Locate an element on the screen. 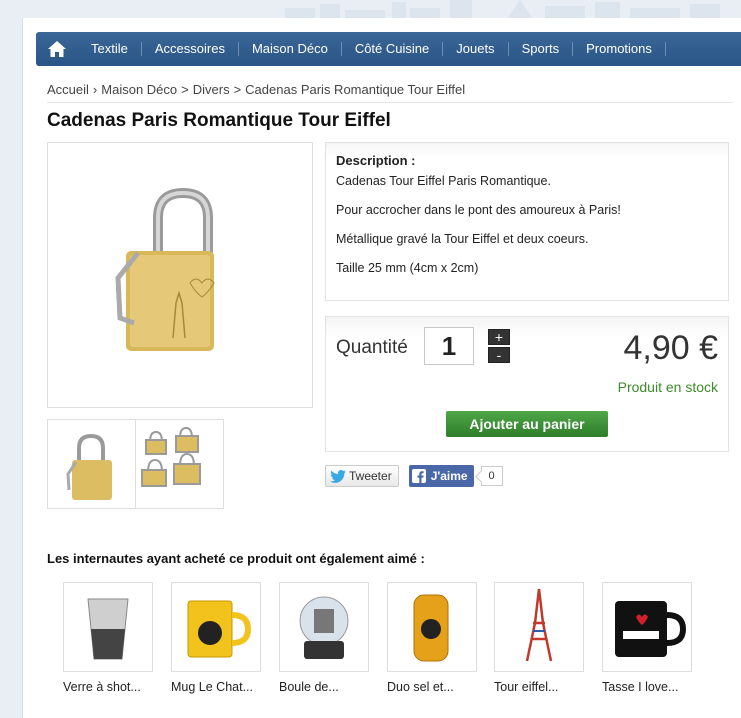  social-buttons: Tweeter J'aime 0 is located at coordinates (414, 476).